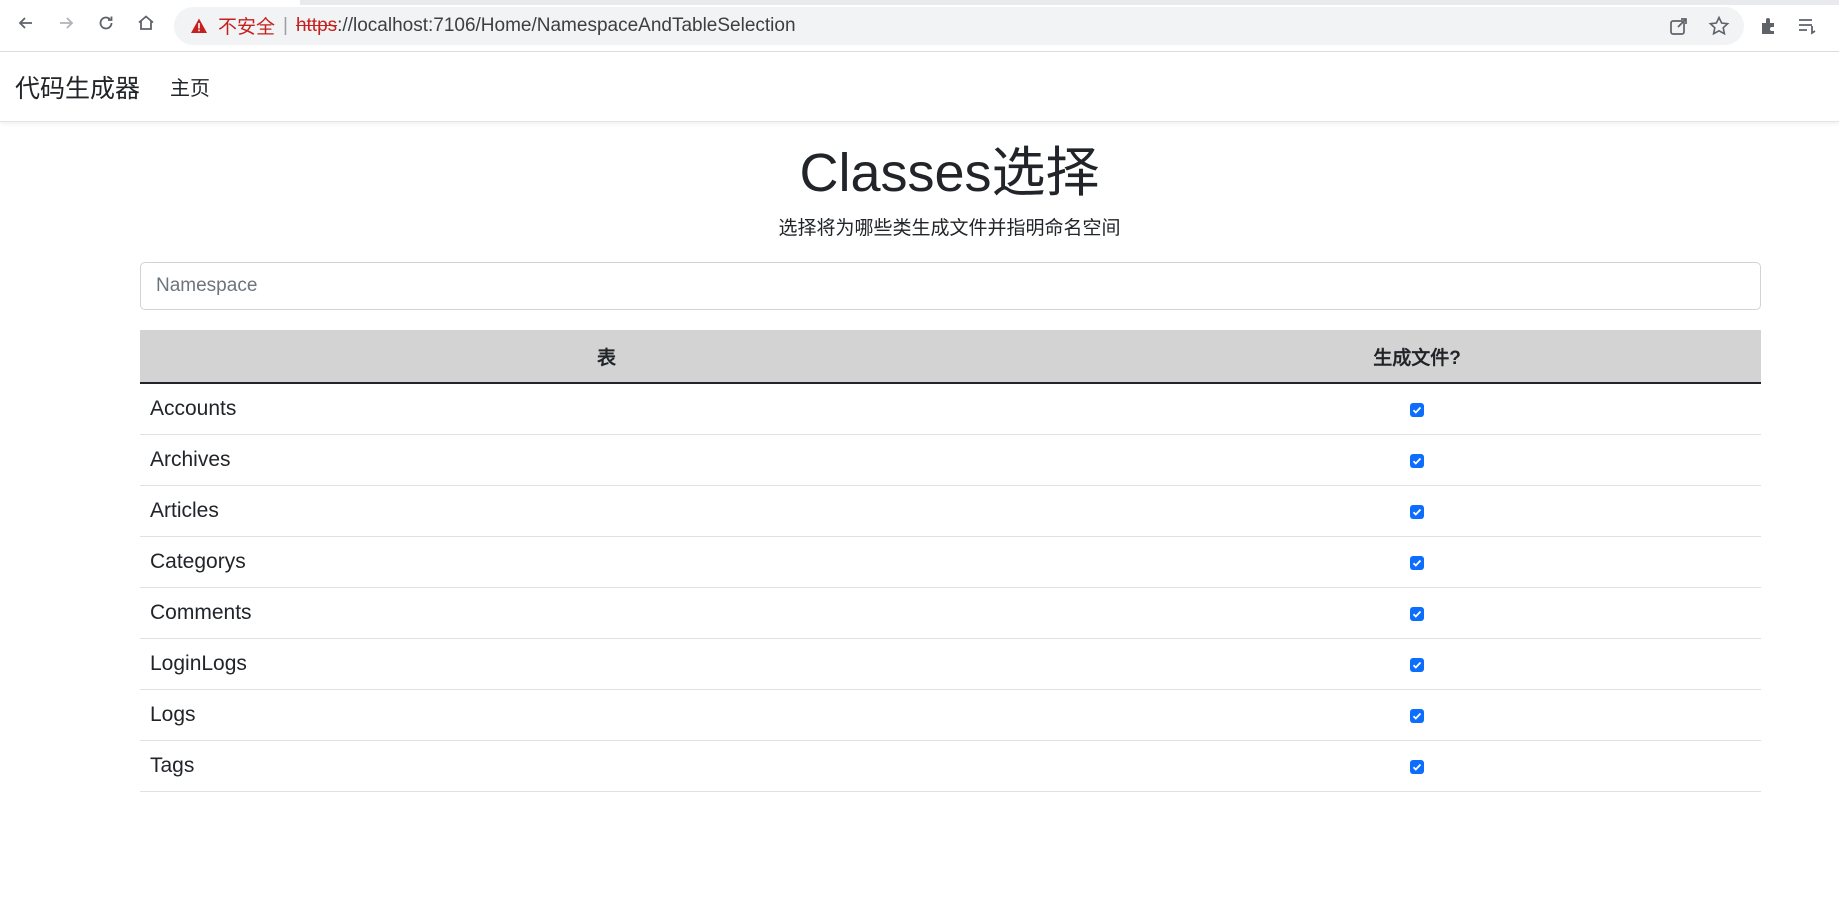 This screenshot has height=910, width=1839. What do you see at coordinates (607, 715) in the screenshot?
I see `table-name-cell: Logs` at bounding box center [607, 715].